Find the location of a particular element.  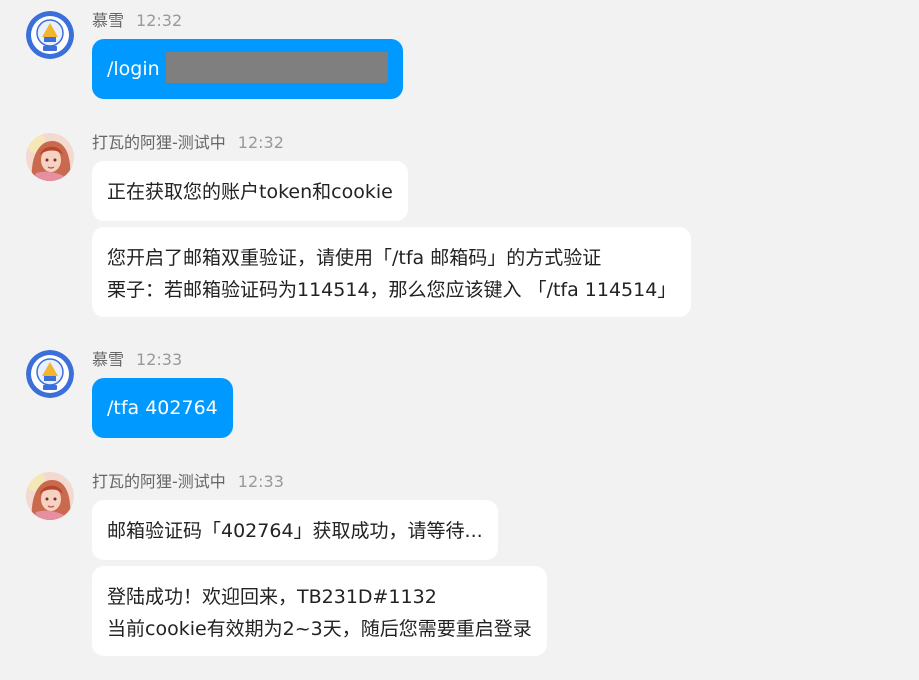

message-bubble: /login is located at coordinates (247, 69).